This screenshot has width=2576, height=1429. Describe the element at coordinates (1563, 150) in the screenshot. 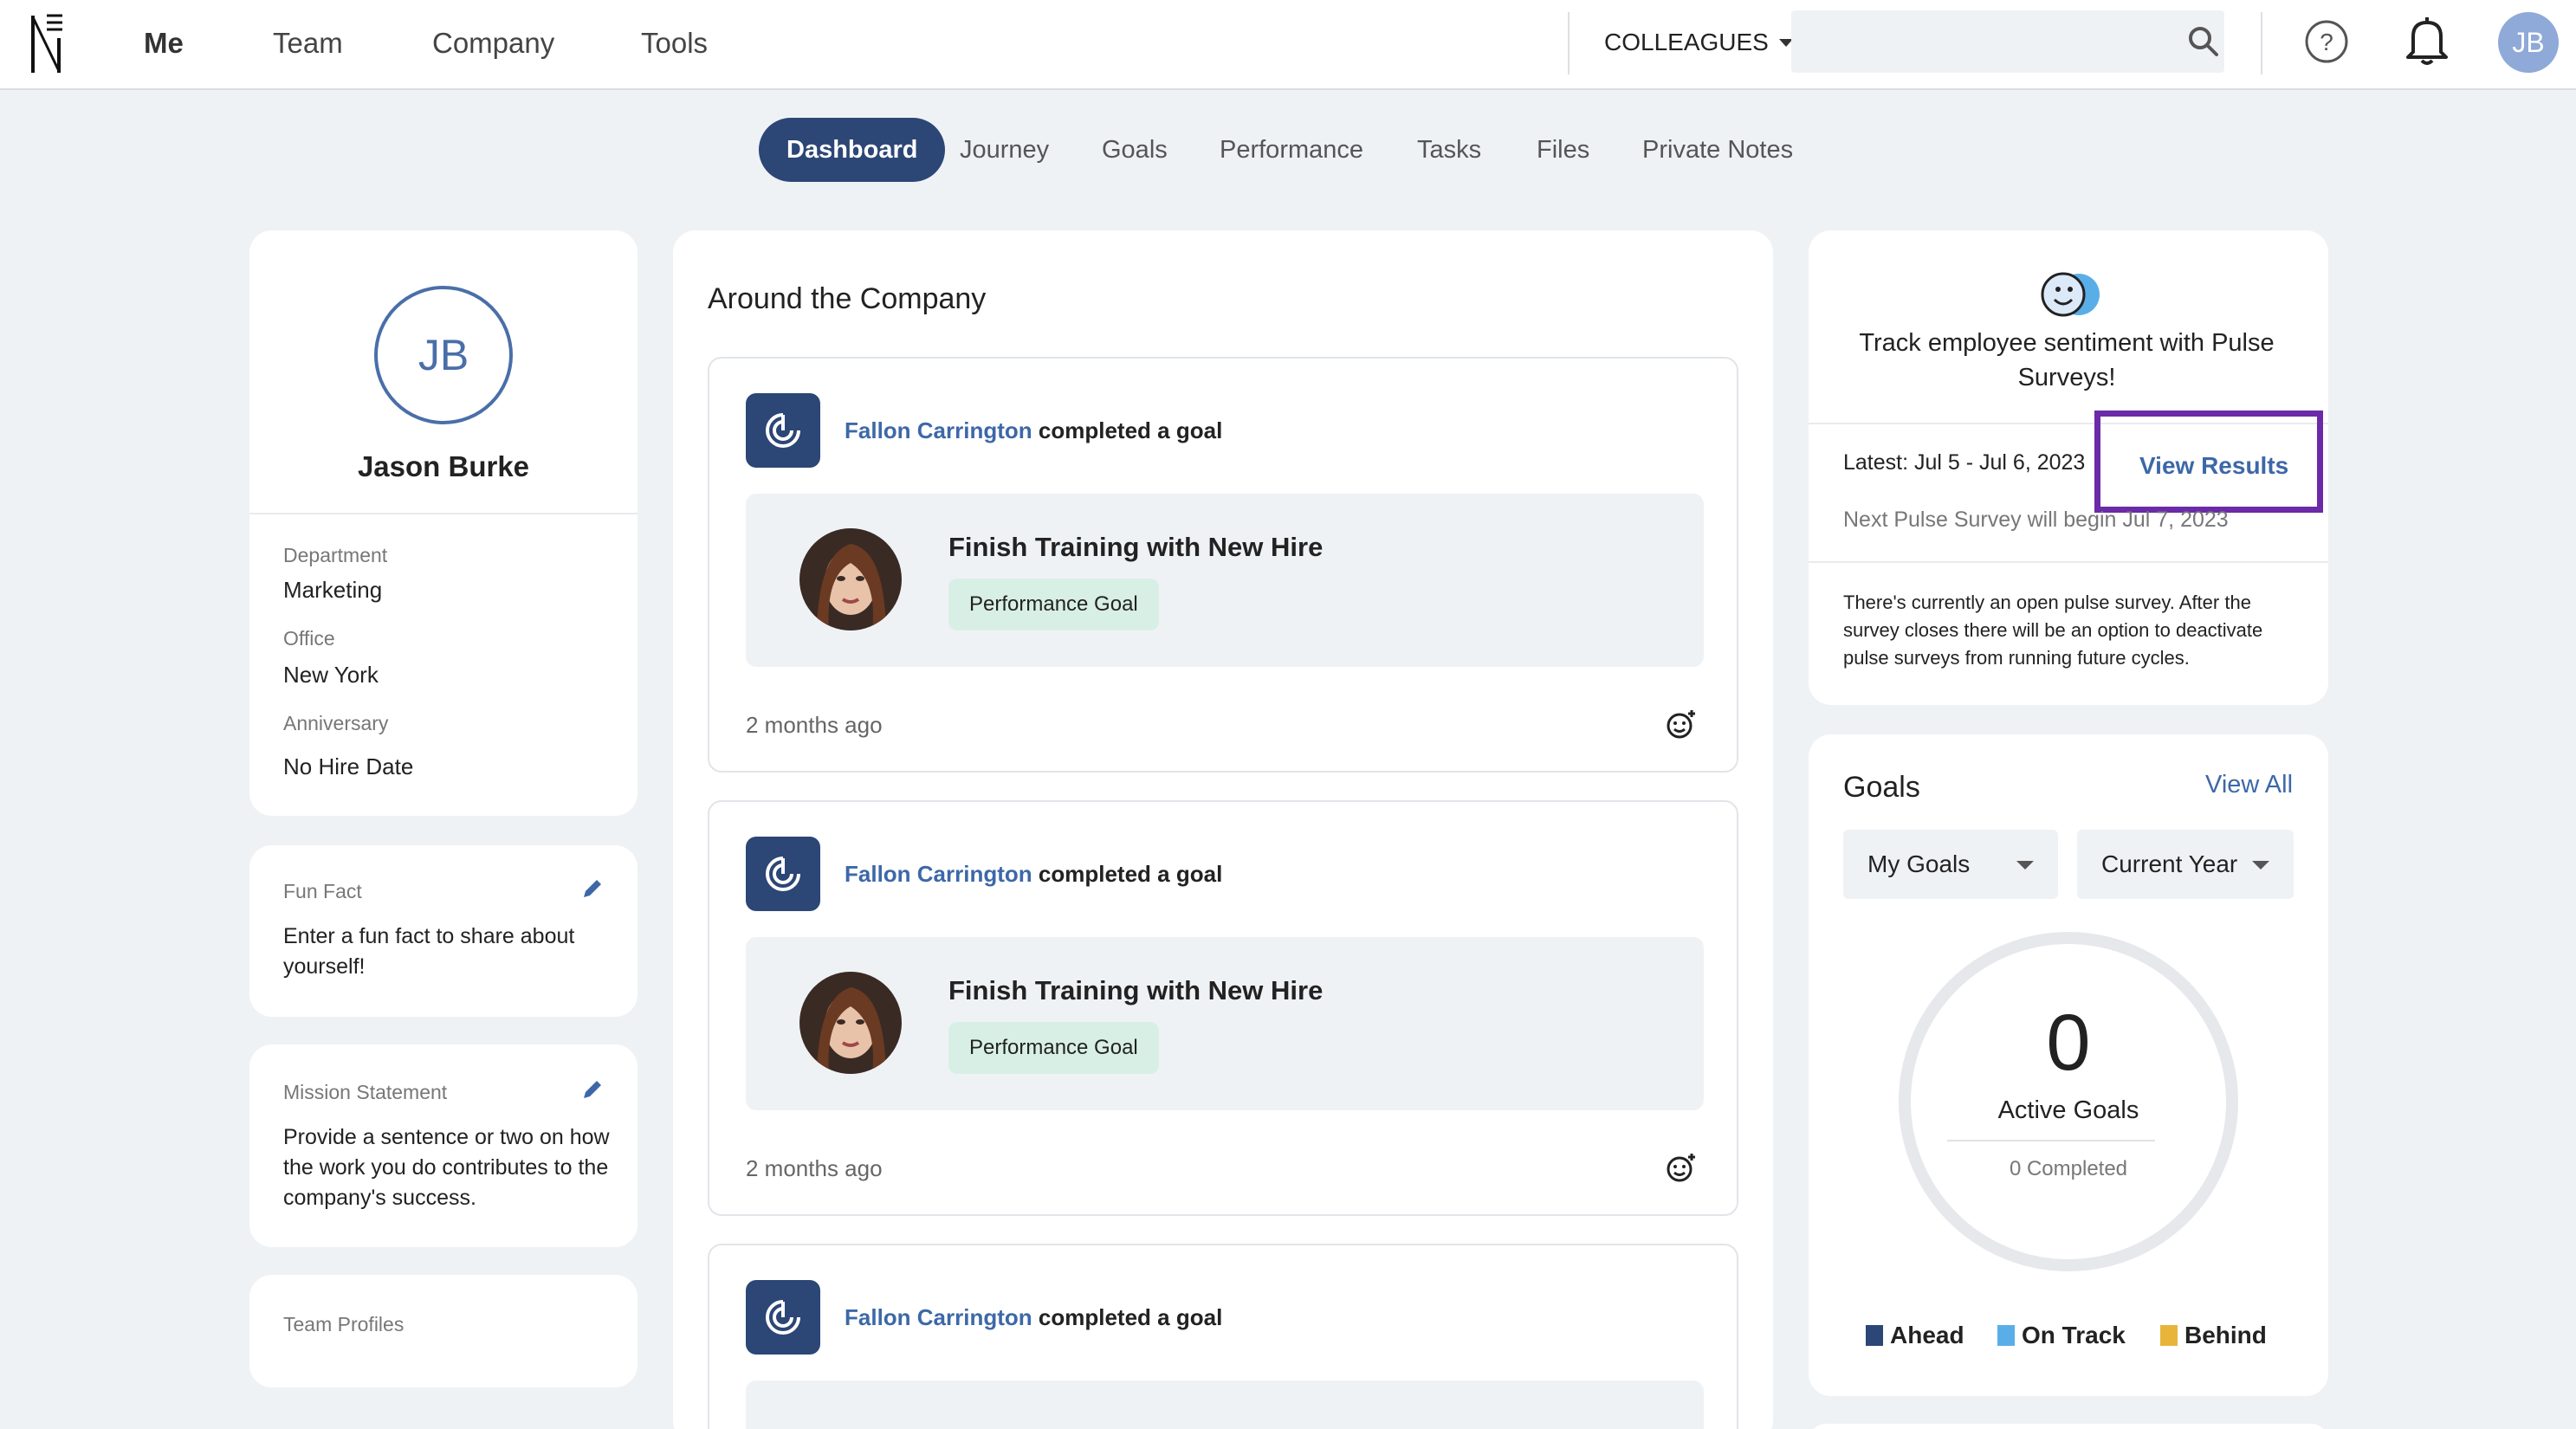

I see `tab-files: Files` at that location.